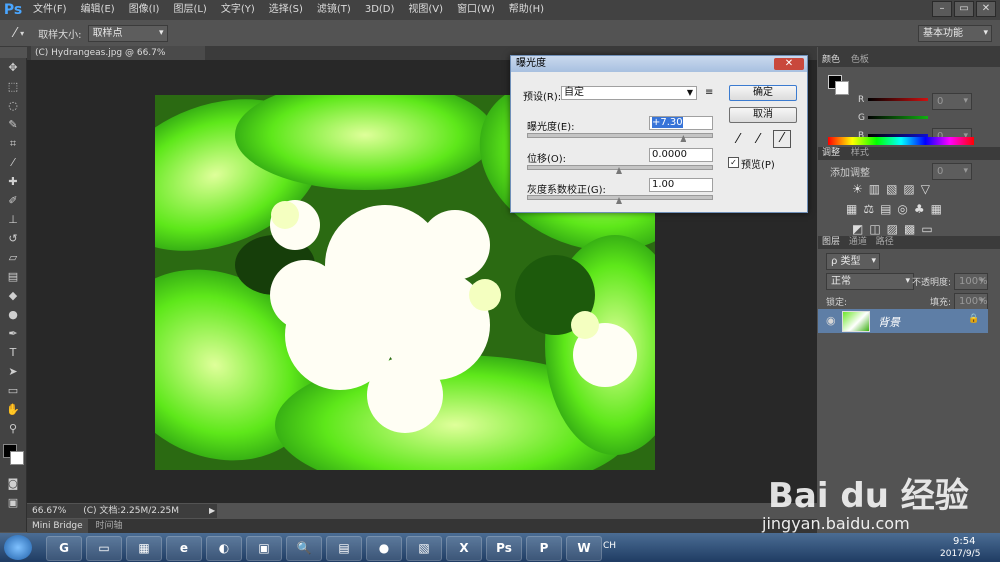 Image resolution: width=1000 pixels, height=562 pixels. I want to click on taskbar-app-10: X, so click(464, 548).